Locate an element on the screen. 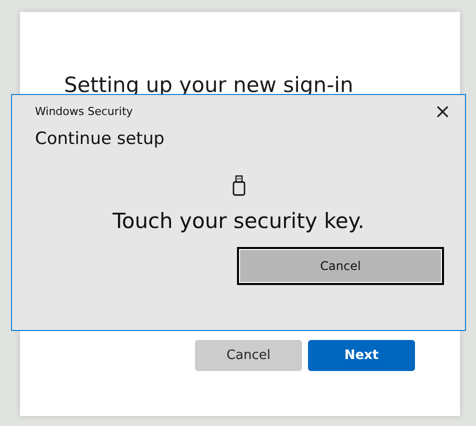 The image size is (476, 426). close-button: × is located at coordinates (442, 111).